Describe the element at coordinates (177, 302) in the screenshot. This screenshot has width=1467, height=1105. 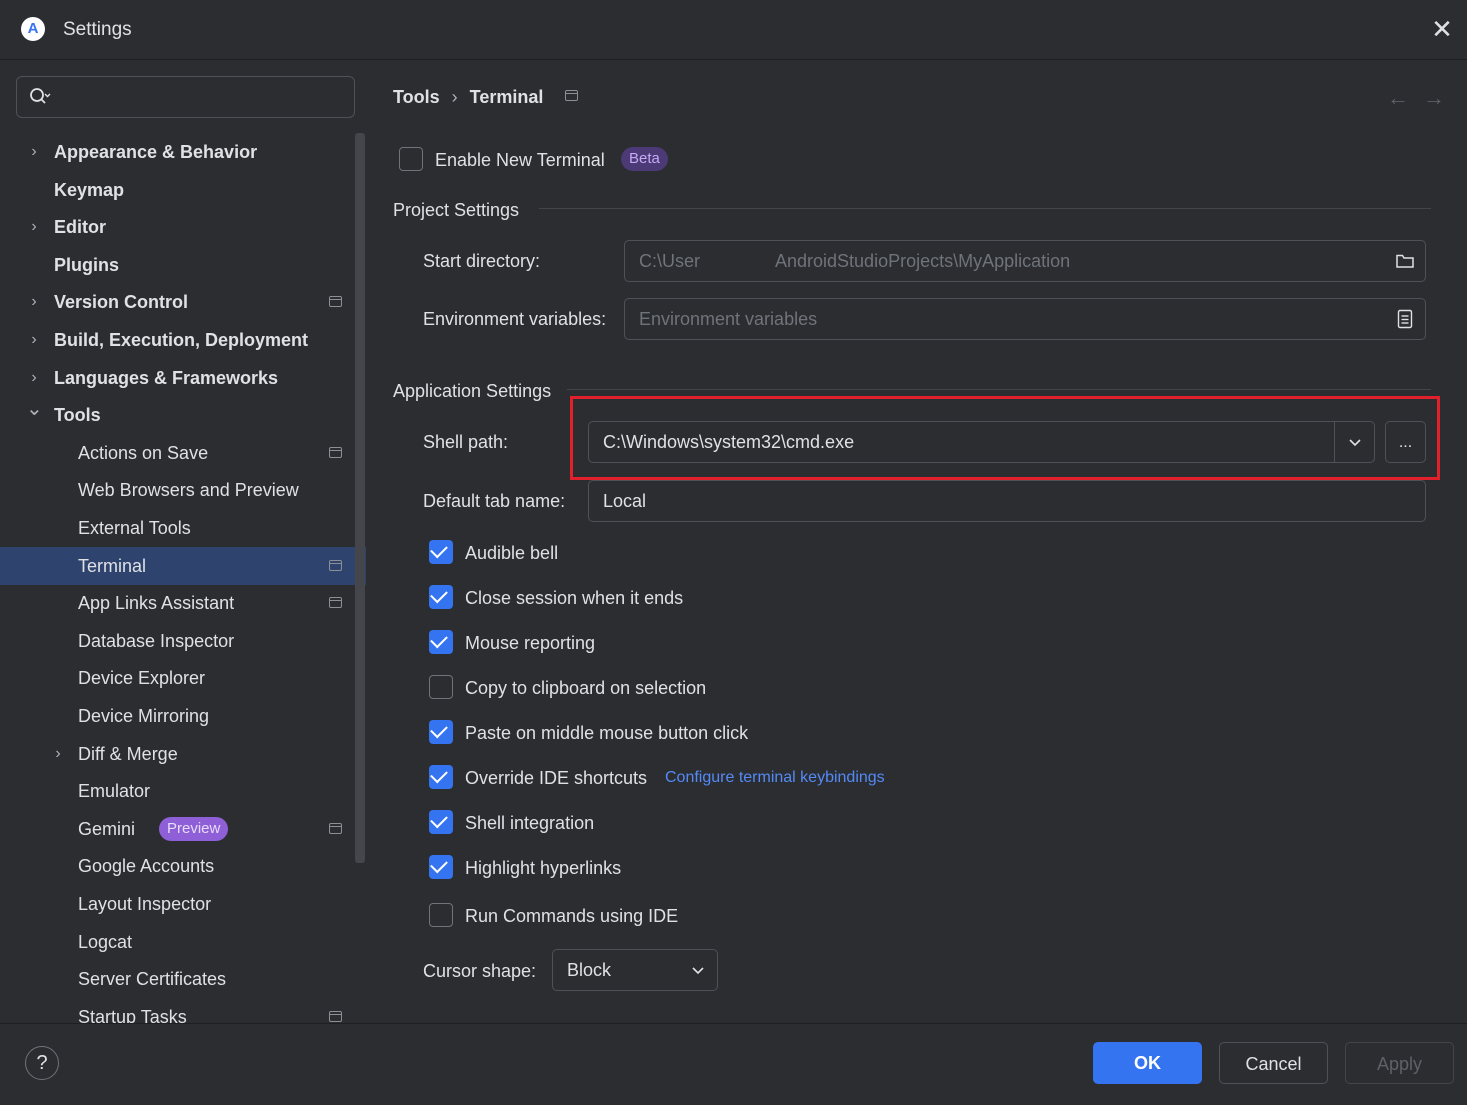
I see `sidebar-item-version-control: › Version Control` at that location.